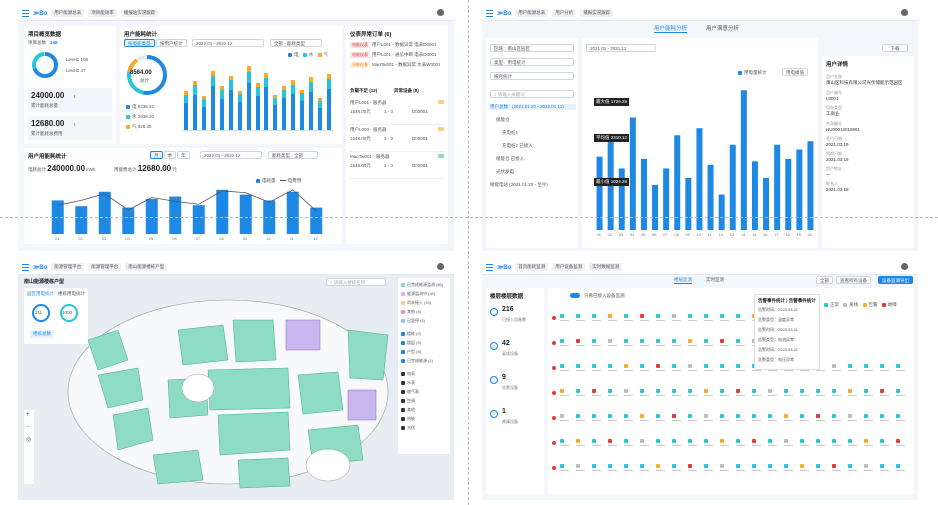 This screenshot has height=505, width=938. Describe the element at coordinates (575, 295) in the screenshot. I see `toggle-switch` at that location.